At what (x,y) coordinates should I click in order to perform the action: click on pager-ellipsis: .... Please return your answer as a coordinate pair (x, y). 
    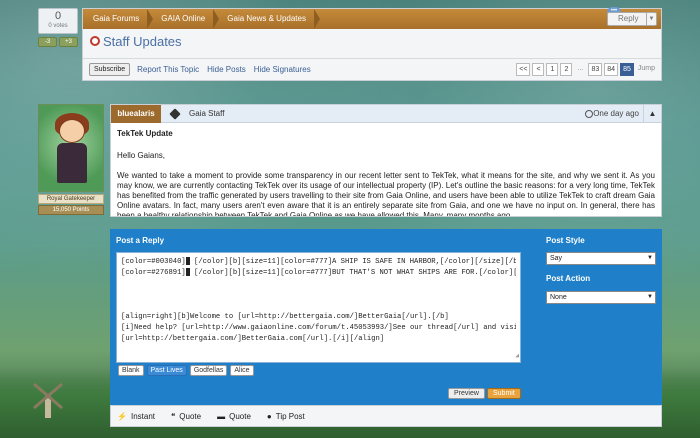
    Looking at the image, I should click on (580, 68).